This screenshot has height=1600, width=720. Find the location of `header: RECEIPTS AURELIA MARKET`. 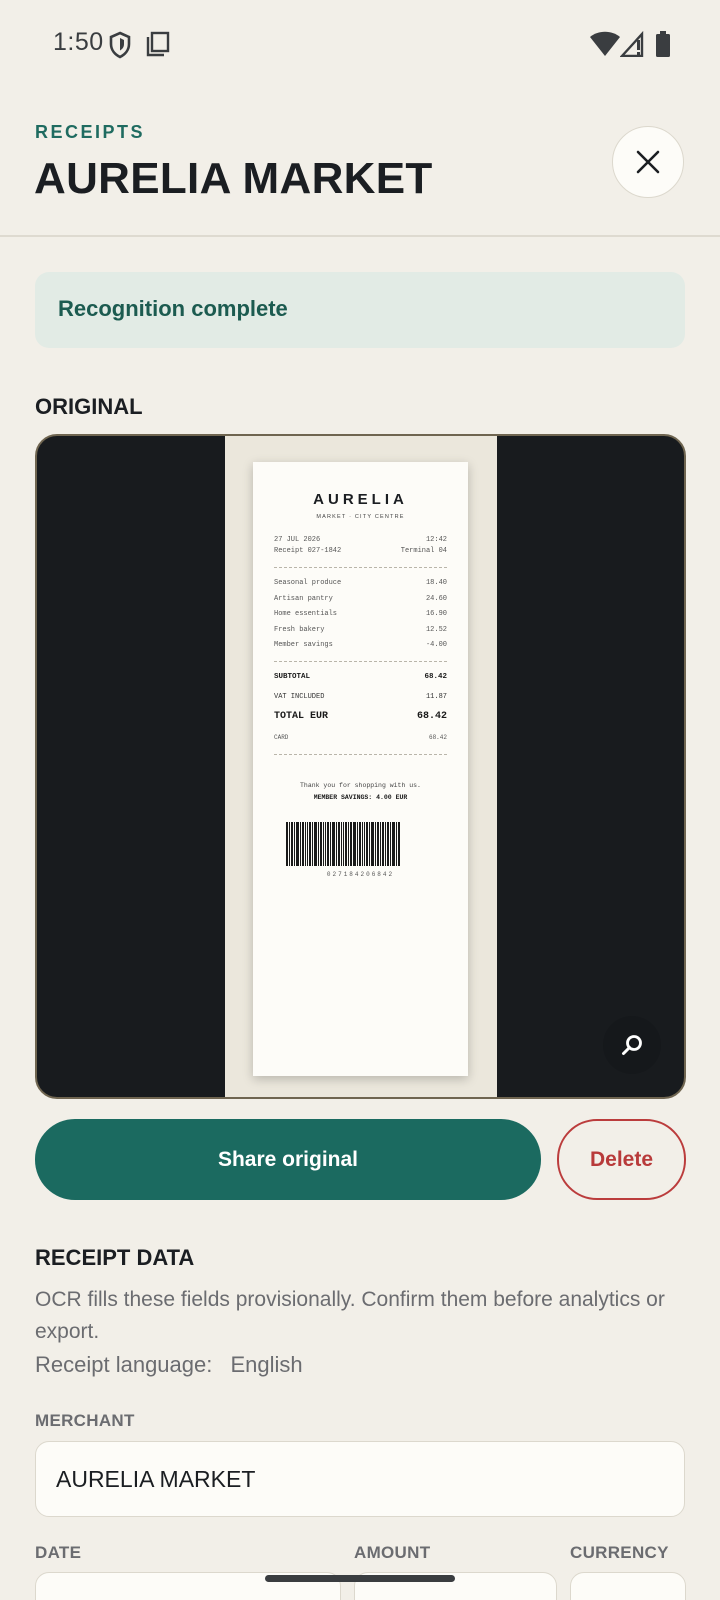

header: RECEIPTS AURELIA MARKET is located at coordinates (360, 164).